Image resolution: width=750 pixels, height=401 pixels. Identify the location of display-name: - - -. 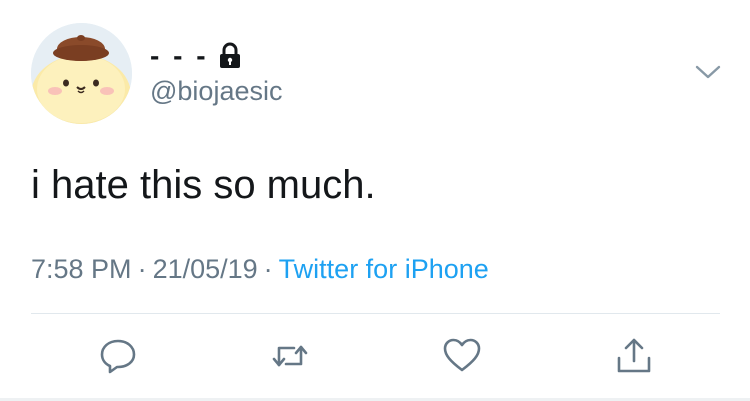
(196, 56).